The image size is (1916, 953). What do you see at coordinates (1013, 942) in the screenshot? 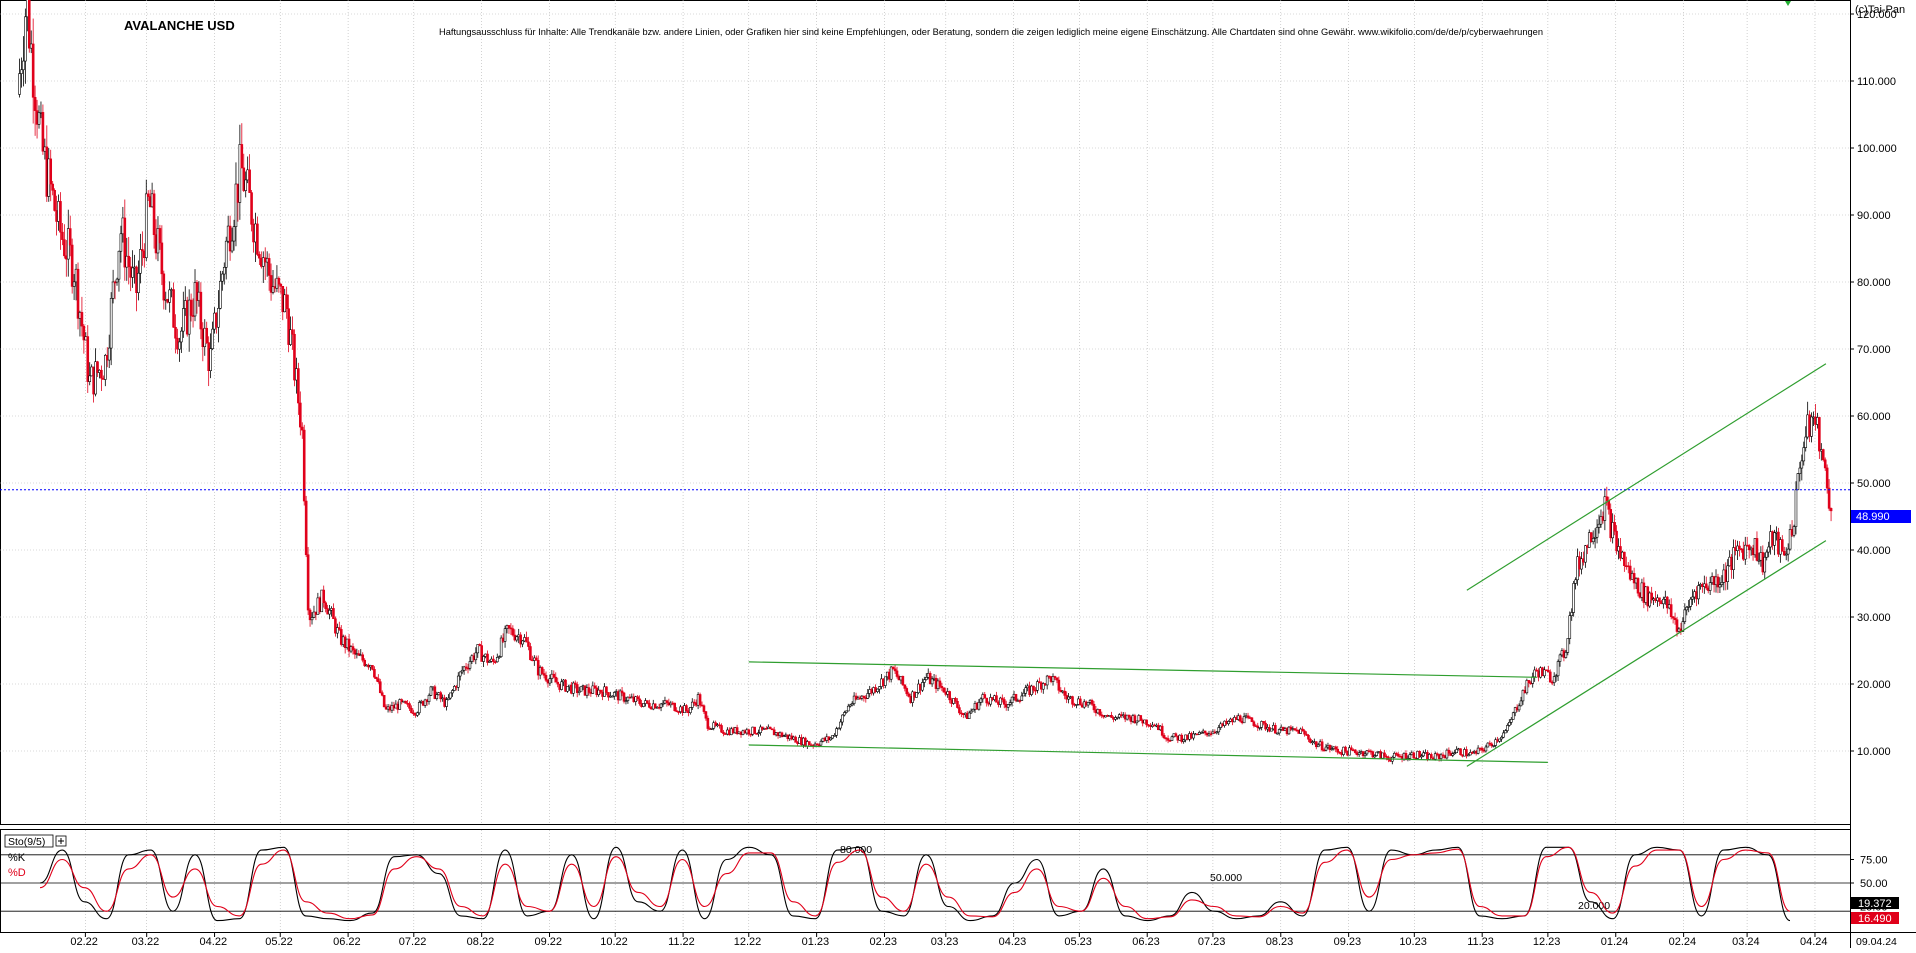
I see `x-tick-label: 04.23` at bounding box center [1013, 942].